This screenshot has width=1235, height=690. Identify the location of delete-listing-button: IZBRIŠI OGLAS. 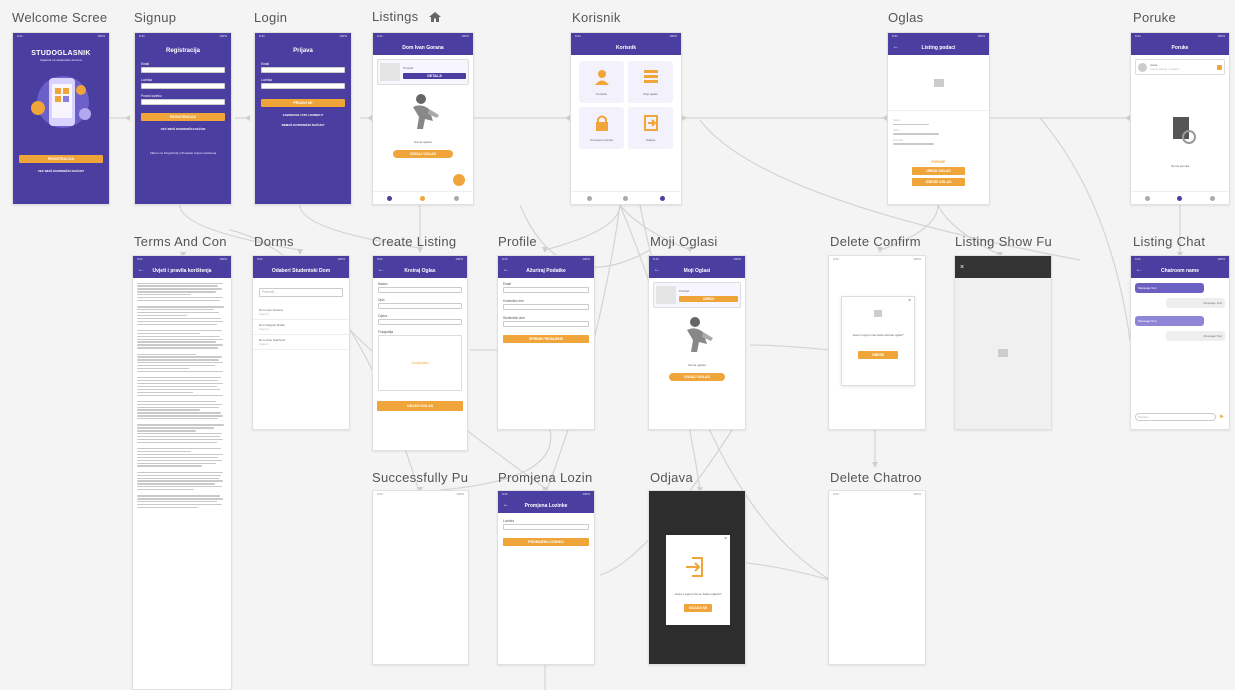
(938, 182).